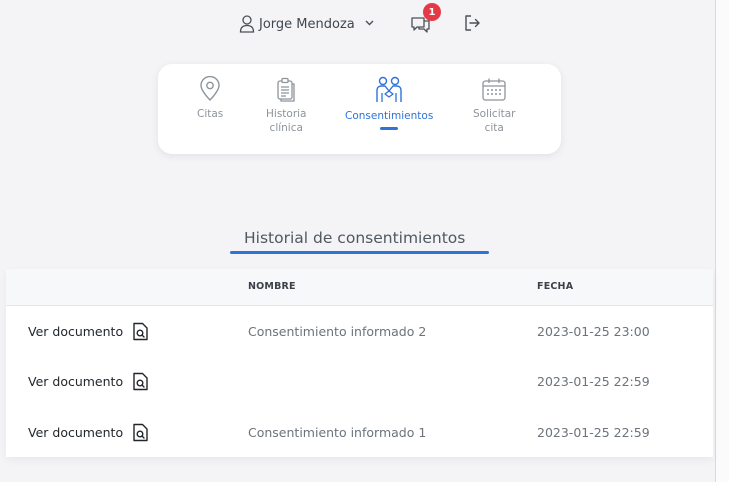  Describe the element at coordinates (494, 121) in the screenshot. I see `nav-label: Solicitar cita` at that location.